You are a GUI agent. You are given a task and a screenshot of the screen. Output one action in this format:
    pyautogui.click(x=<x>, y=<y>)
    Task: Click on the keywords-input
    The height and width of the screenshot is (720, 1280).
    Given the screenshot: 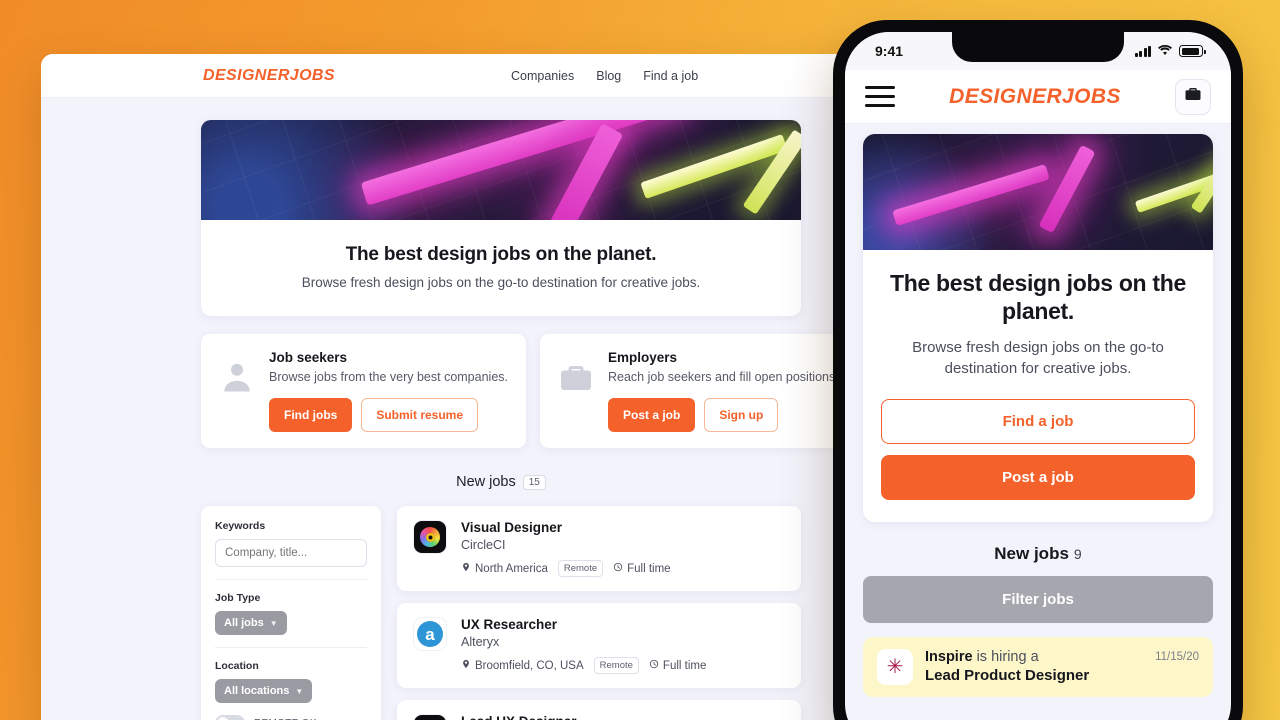 What is the action you would take?
    pyautogui.click(x=291, y=553)
    